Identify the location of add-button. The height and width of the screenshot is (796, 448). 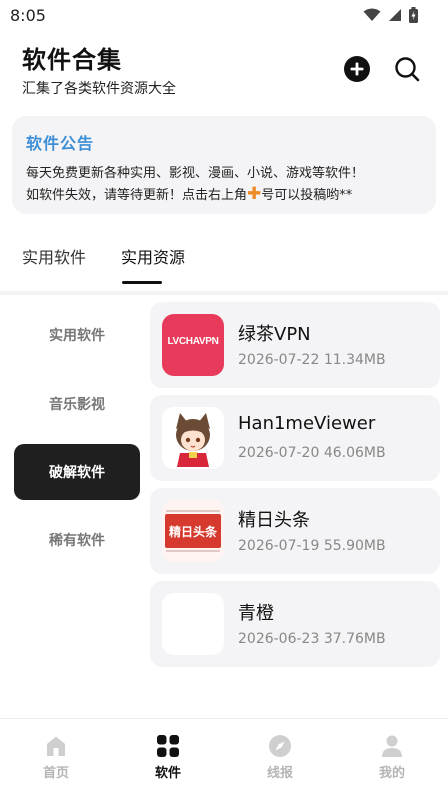
(357, 69).